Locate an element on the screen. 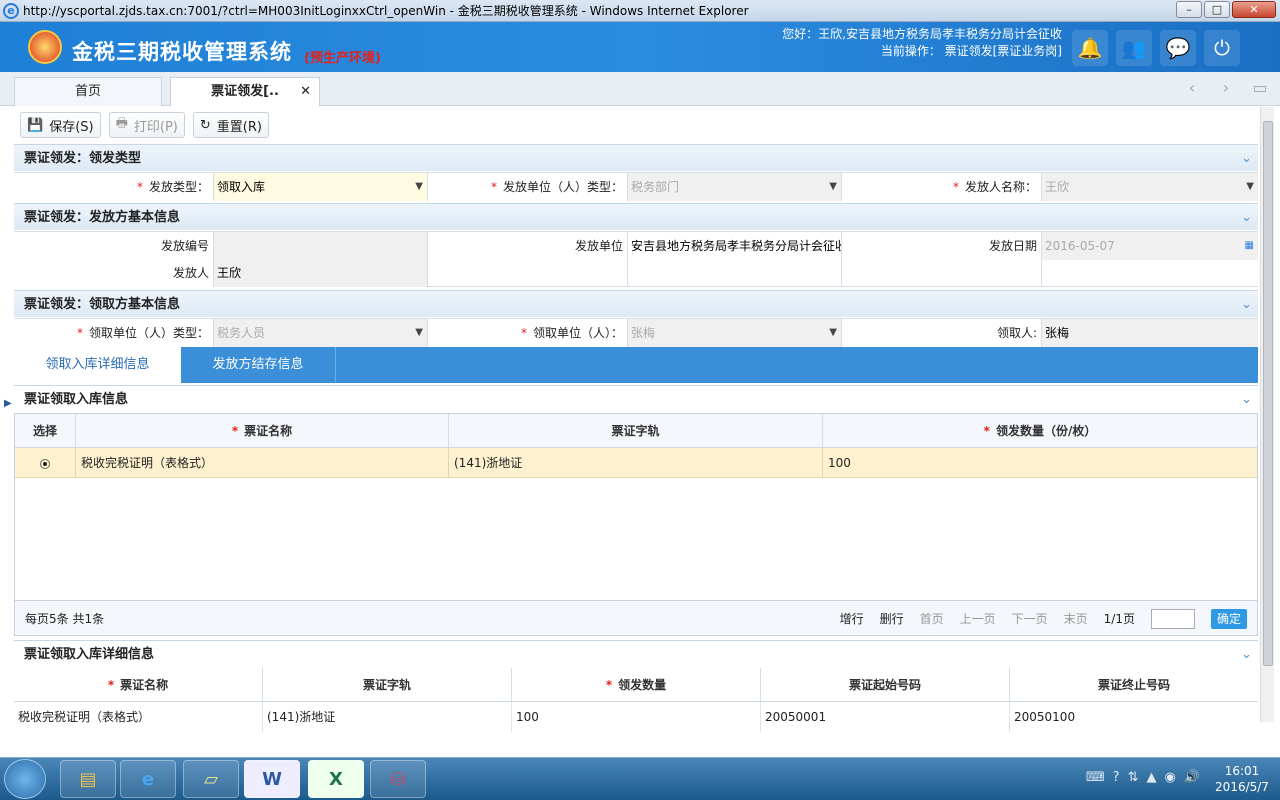 This screenshot has width=1280, height=800. users-icon: 👥 is located at coordinates (1134, 48).